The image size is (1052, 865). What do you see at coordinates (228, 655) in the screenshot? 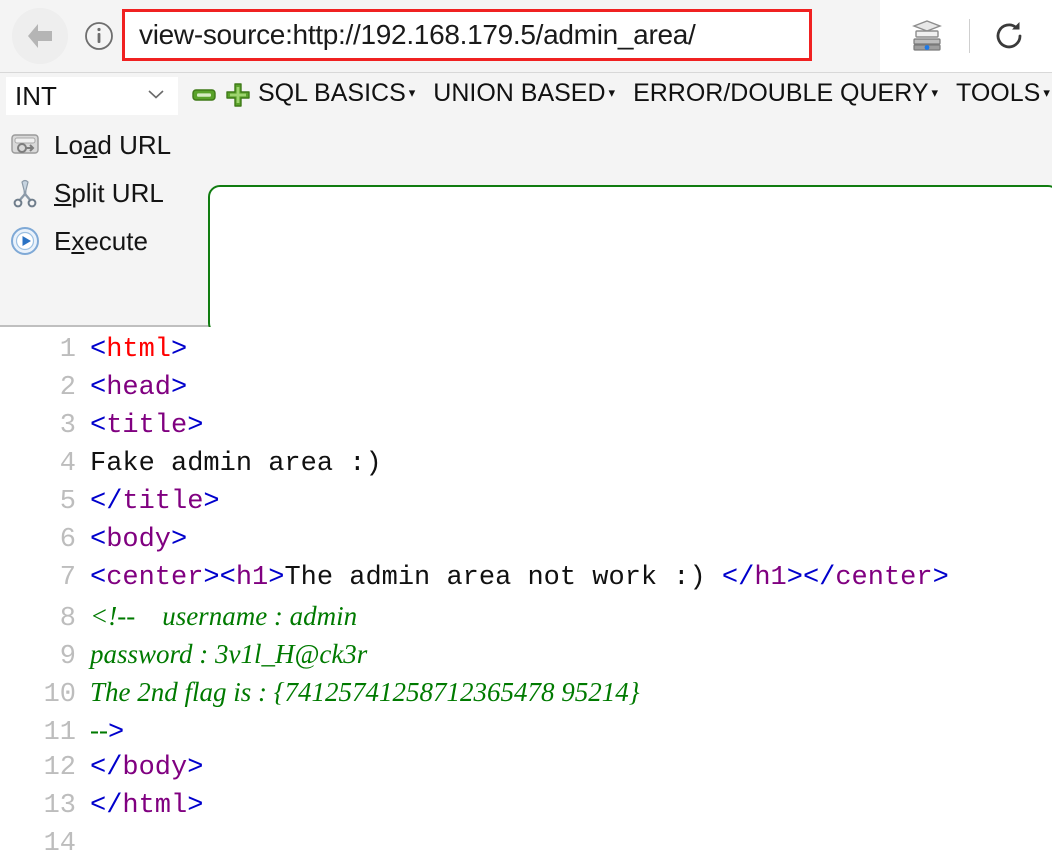
I see `code-line-content: password : 3v1l_H@ck3r` at bounding box center [228, 655].